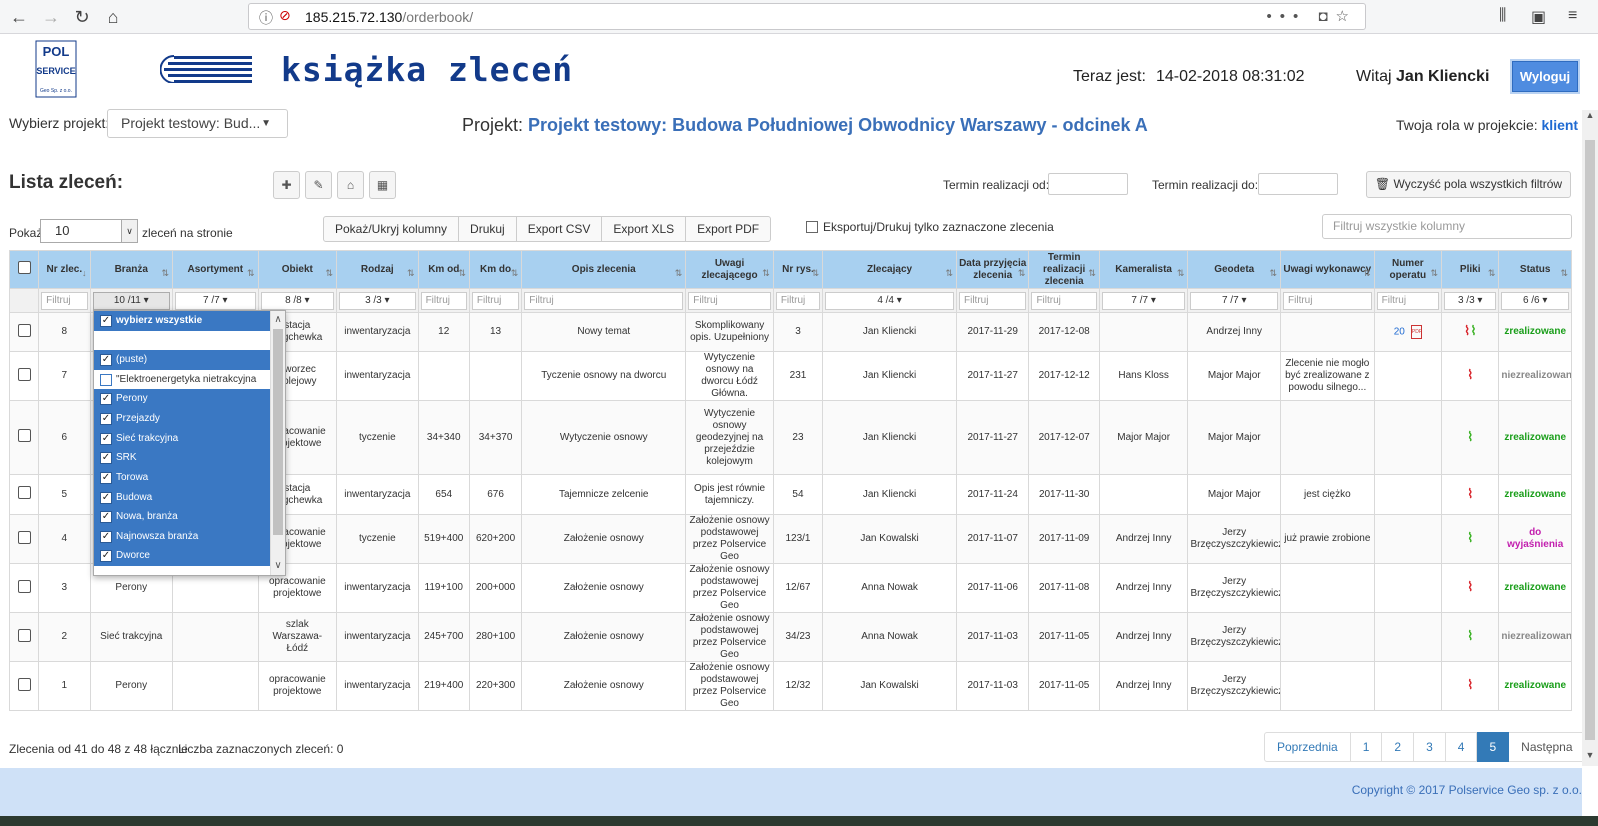 This screenshot has height=826, width=1598. What do you see at coordinates (183, 439) in the screenshot?
I see `branza-option: ✓ Sieć trakcyjna` at bounding box center [183, 439].